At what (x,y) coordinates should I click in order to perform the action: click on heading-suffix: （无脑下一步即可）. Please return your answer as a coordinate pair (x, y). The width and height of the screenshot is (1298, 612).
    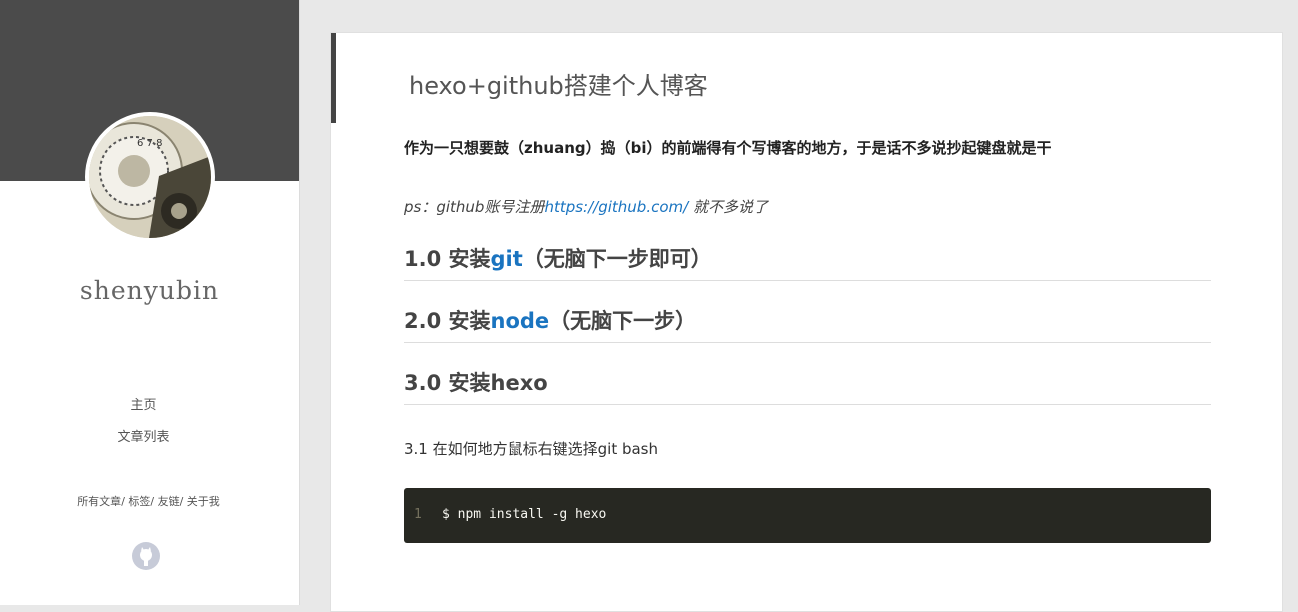
    Looking at the image, I should click on (617, 259).